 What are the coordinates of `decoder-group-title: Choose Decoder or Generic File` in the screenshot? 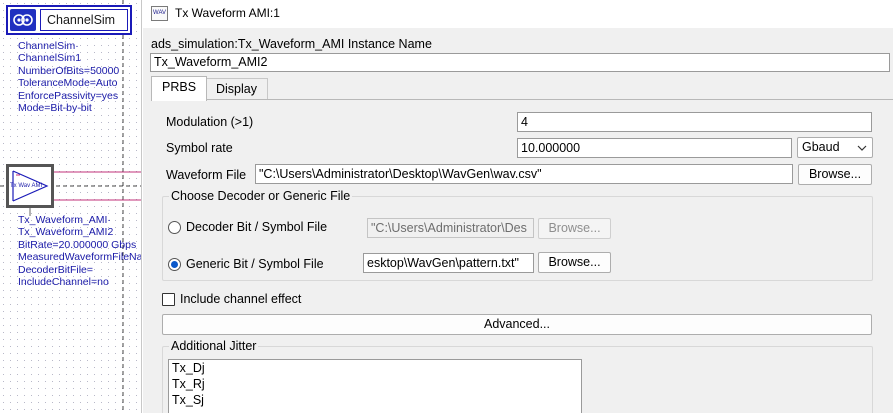 It's located at (261, 196).